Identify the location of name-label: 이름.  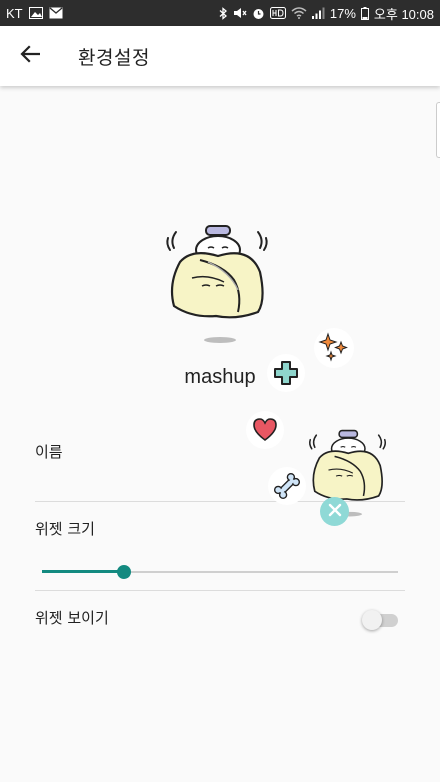
(49, 452).